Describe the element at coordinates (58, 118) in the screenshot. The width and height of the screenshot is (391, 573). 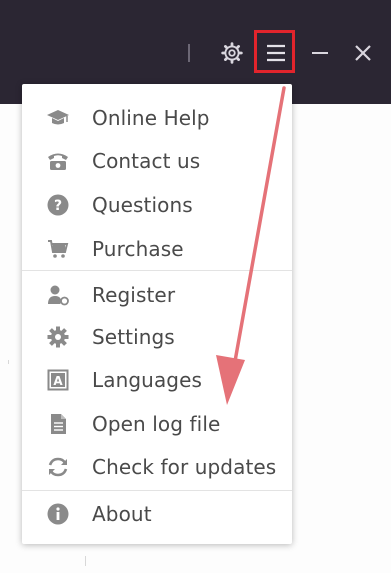
I see `graduation-cap-icon` at that location.